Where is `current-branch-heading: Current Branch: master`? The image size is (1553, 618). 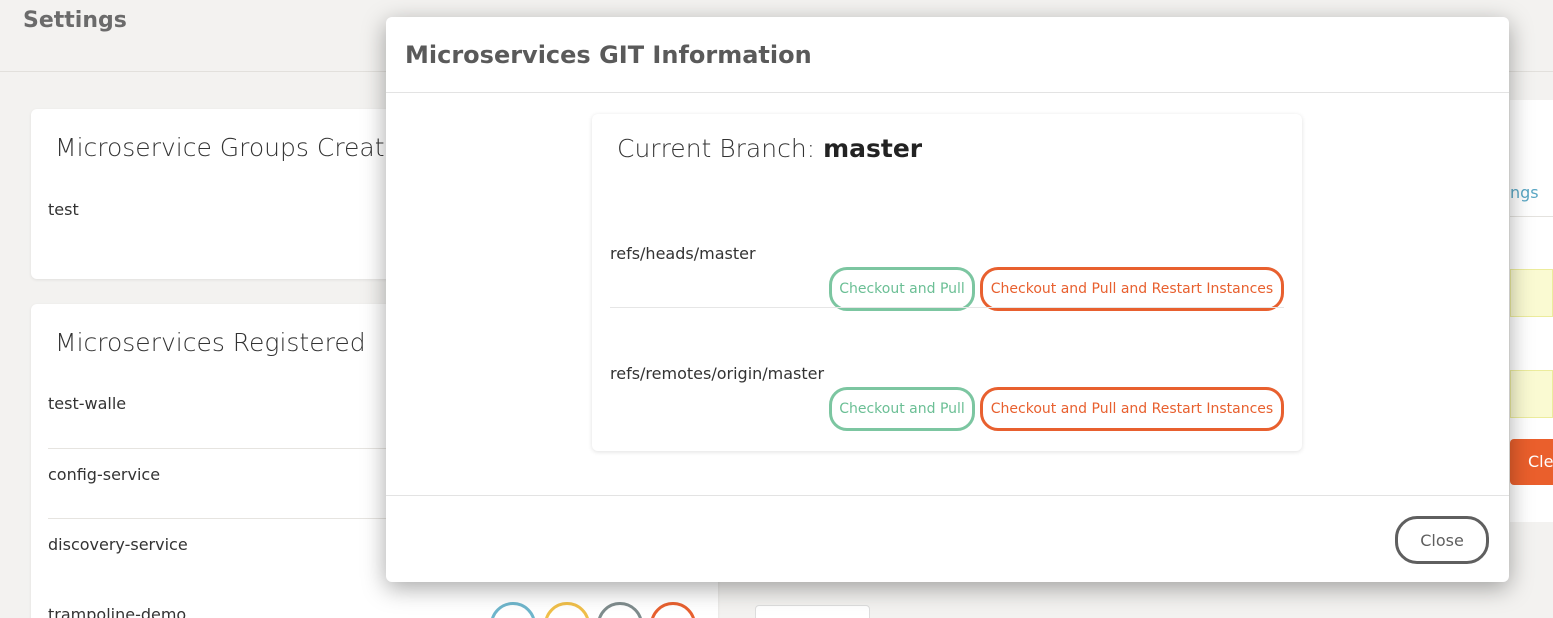
current-branch-heading: Current Branch: master is located at coordinates (769, 148).